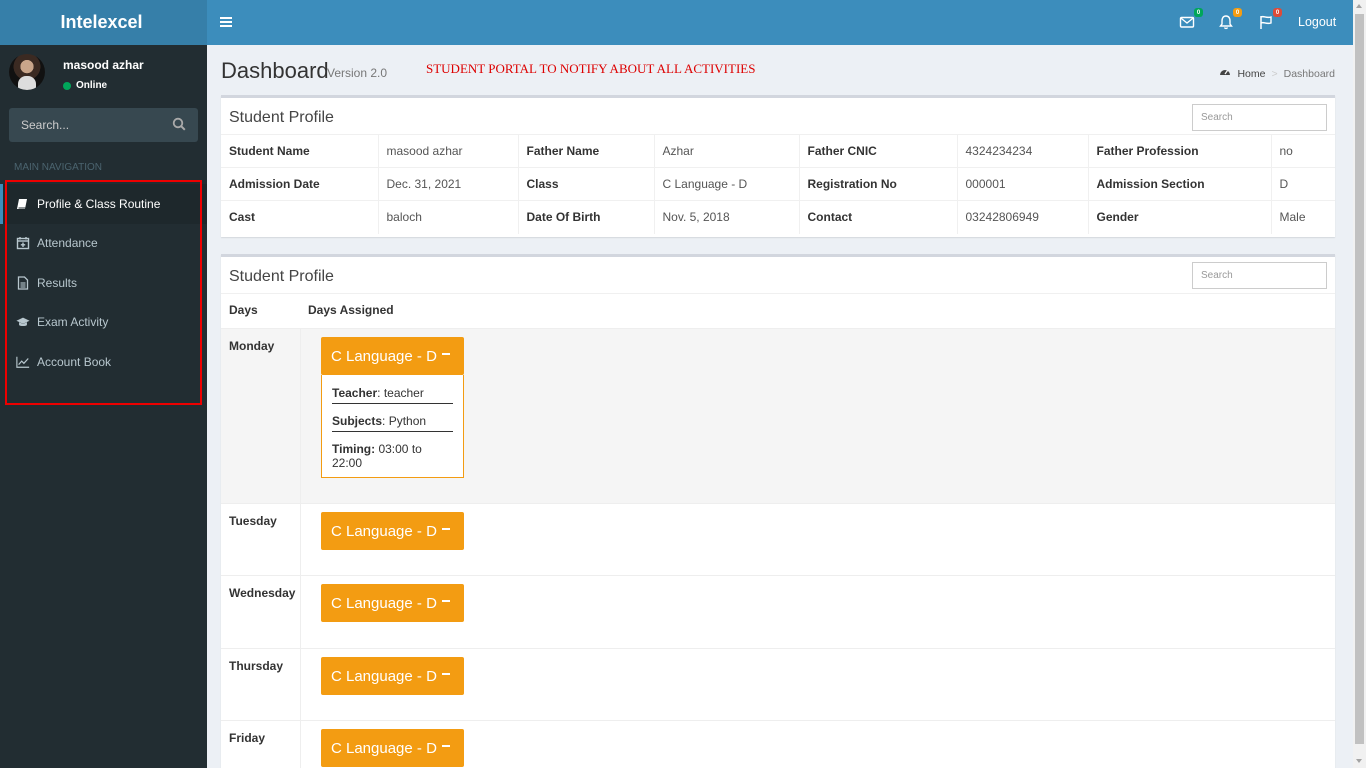 The image size is (1366, 768). Describe the element at coordinates (92, 85) in the screenshot. I see `user-status-label: Online` at that location.